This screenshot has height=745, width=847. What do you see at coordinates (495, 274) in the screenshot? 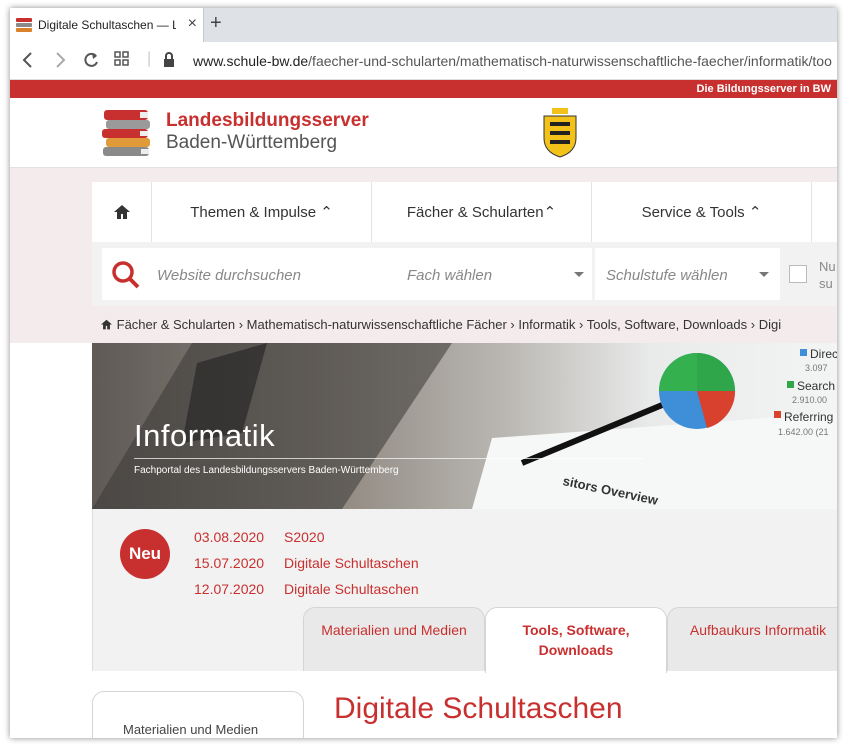
I see `subject-select: Fach wählen` at bounding box center [495, 274].